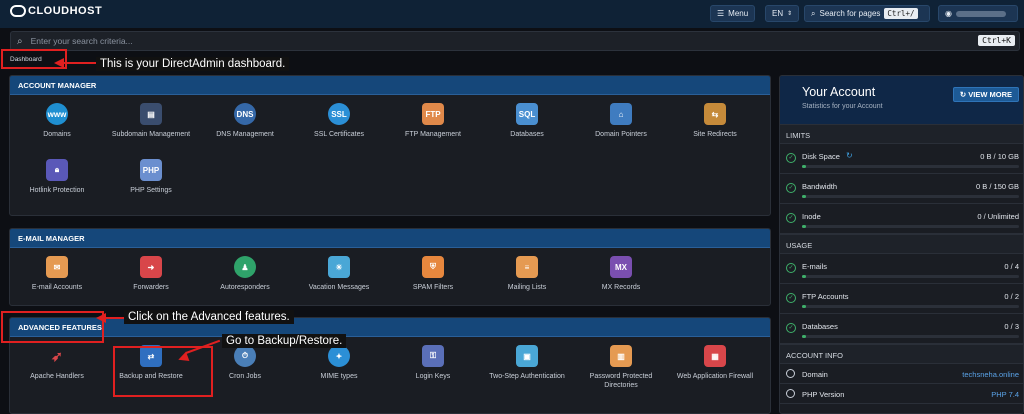 The image size is (1024, 414). I want to click on tile-two-step-authentication: ▣ Two-Step Authentication, so click(527, 365).